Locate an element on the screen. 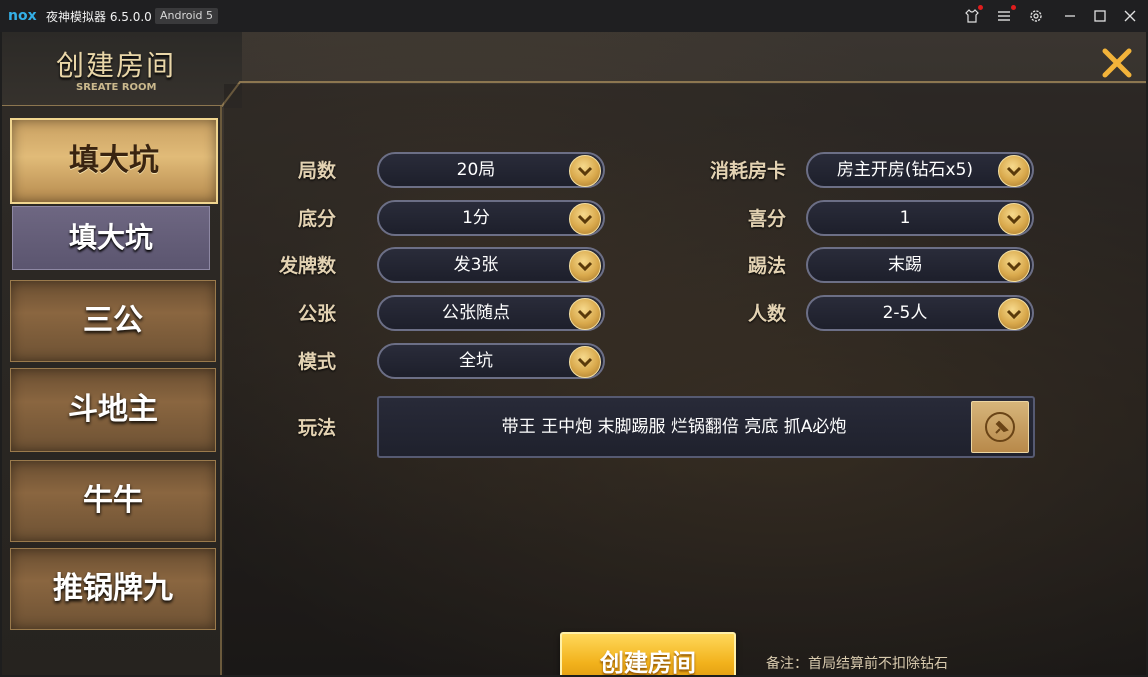 The image size is (1148, 677). nox-logo-icon: nox is located at coordinates (22, 16).